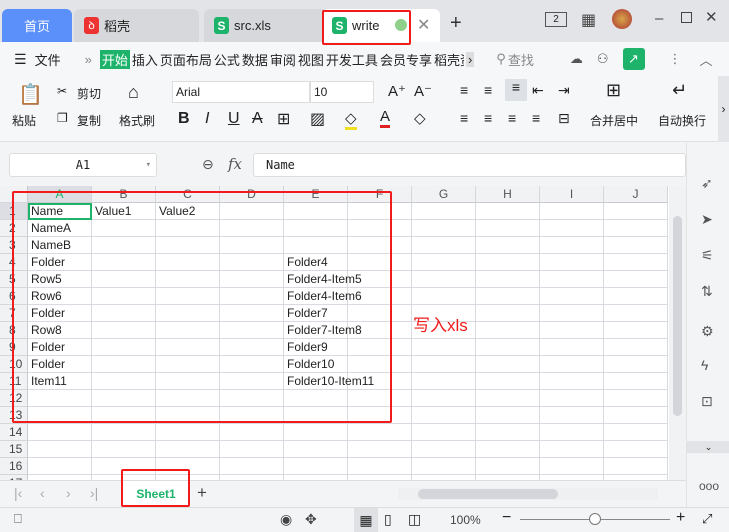 The width and height of the screenshot is (729, 532). What do you see at coordinates (508, 228) in the screenshot?
I see `cell-H2` at bounding box center [508, 228].